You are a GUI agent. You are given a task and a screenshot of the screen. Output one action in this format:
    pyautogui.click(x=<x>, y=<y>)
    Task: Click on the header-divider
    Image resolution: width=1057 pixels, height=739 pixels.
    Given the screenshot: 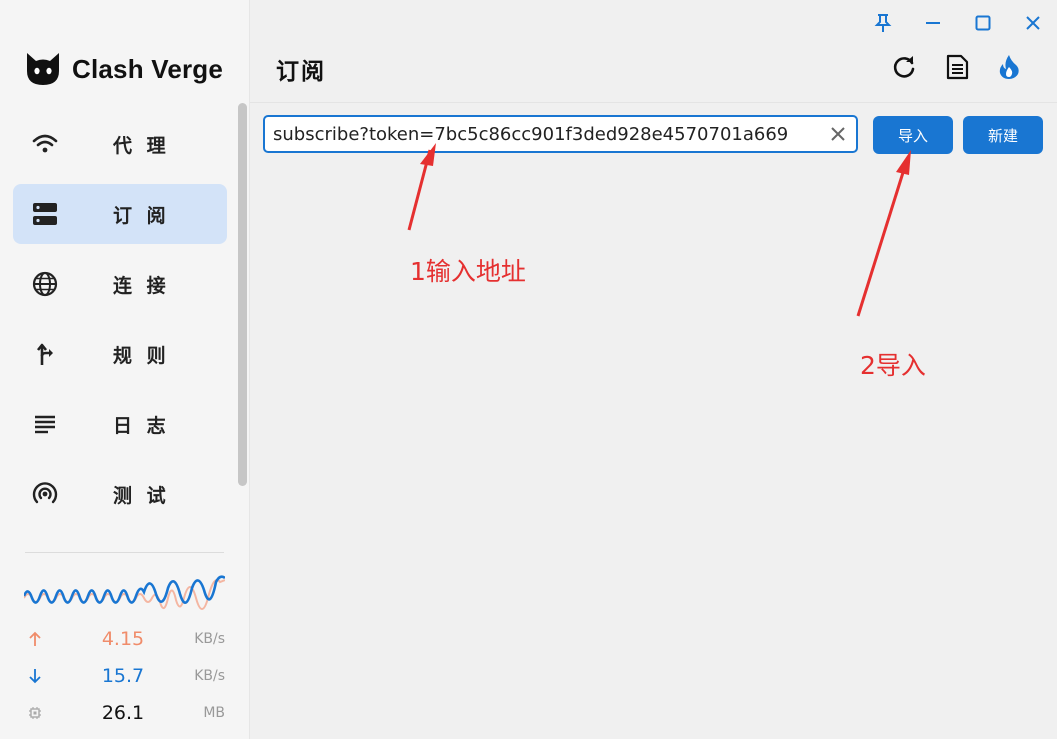 What is the action you would take?
    pyautogui.click(x=653, y=102)
    